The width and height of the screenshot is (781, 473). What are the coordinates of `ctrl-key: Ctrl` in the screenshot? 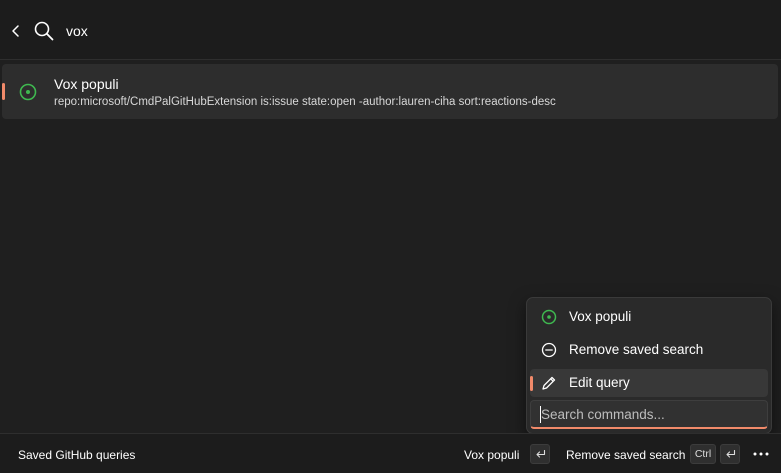 It's located at (703, 454).